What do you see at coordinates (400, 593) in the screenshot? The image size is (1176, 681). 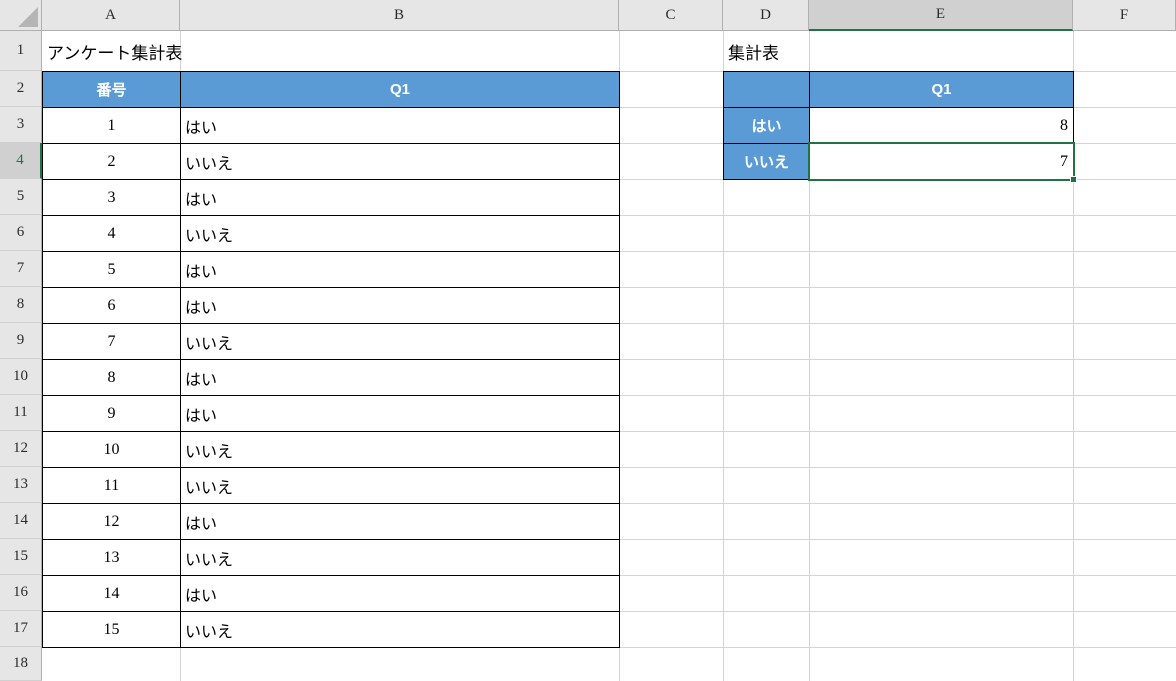 I see `survey-cell-q1-14: はい` at bounding box center [400, 593].